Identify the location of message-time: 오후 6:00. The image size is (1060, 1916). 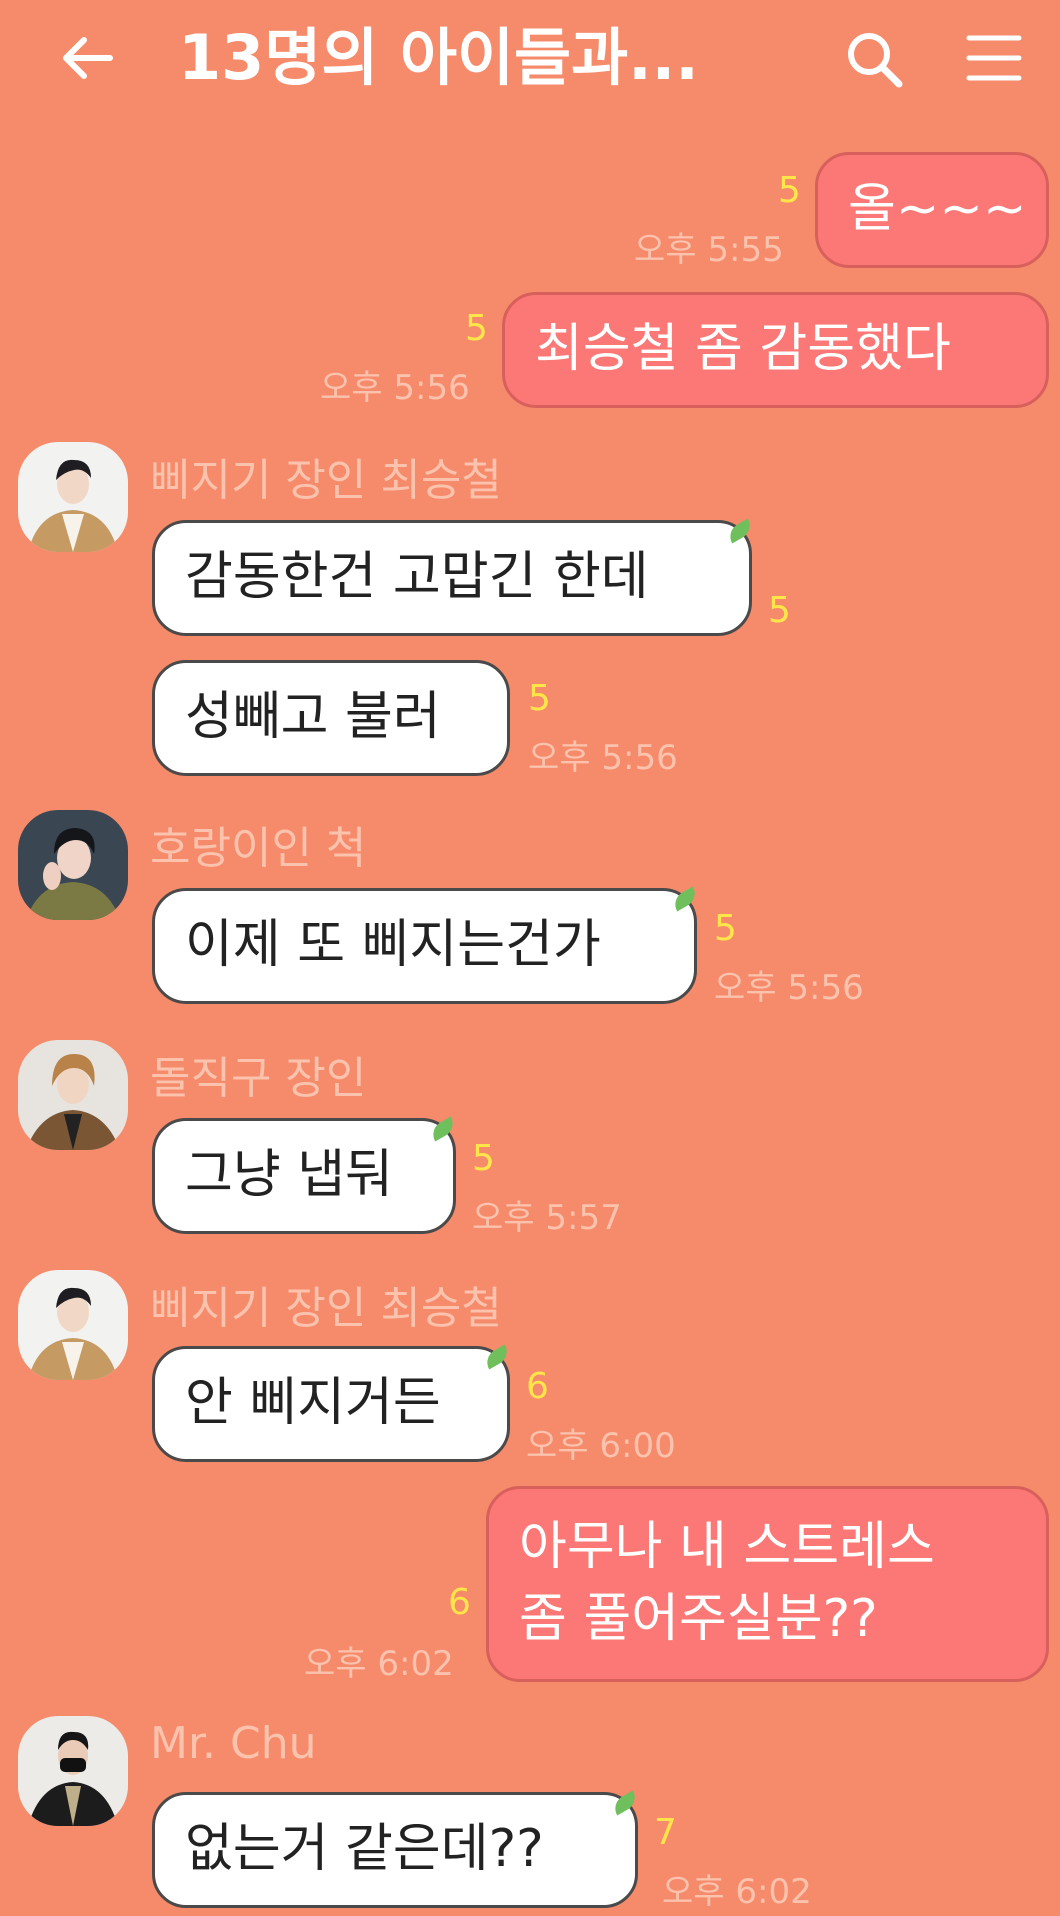
(601, 1446).